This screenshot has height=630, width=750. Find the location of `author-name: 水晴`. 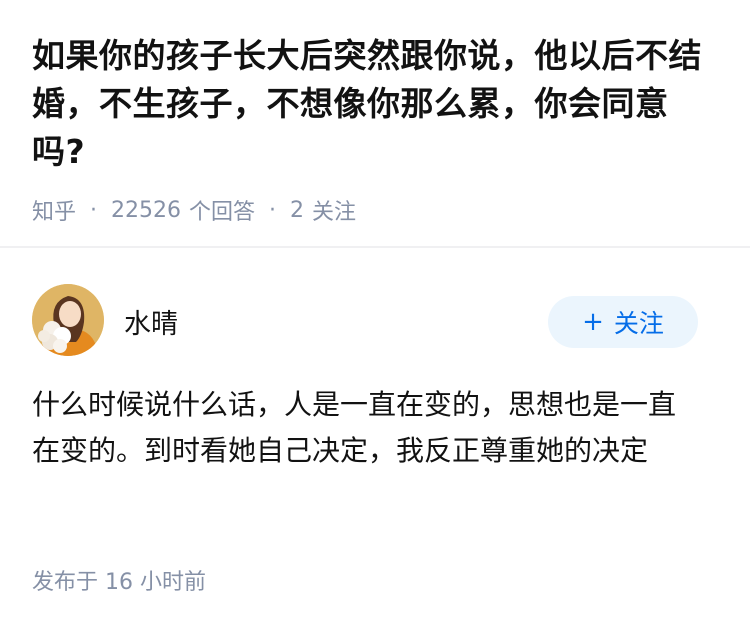

author-name: 水晴 is located at coordinates (151, 321).